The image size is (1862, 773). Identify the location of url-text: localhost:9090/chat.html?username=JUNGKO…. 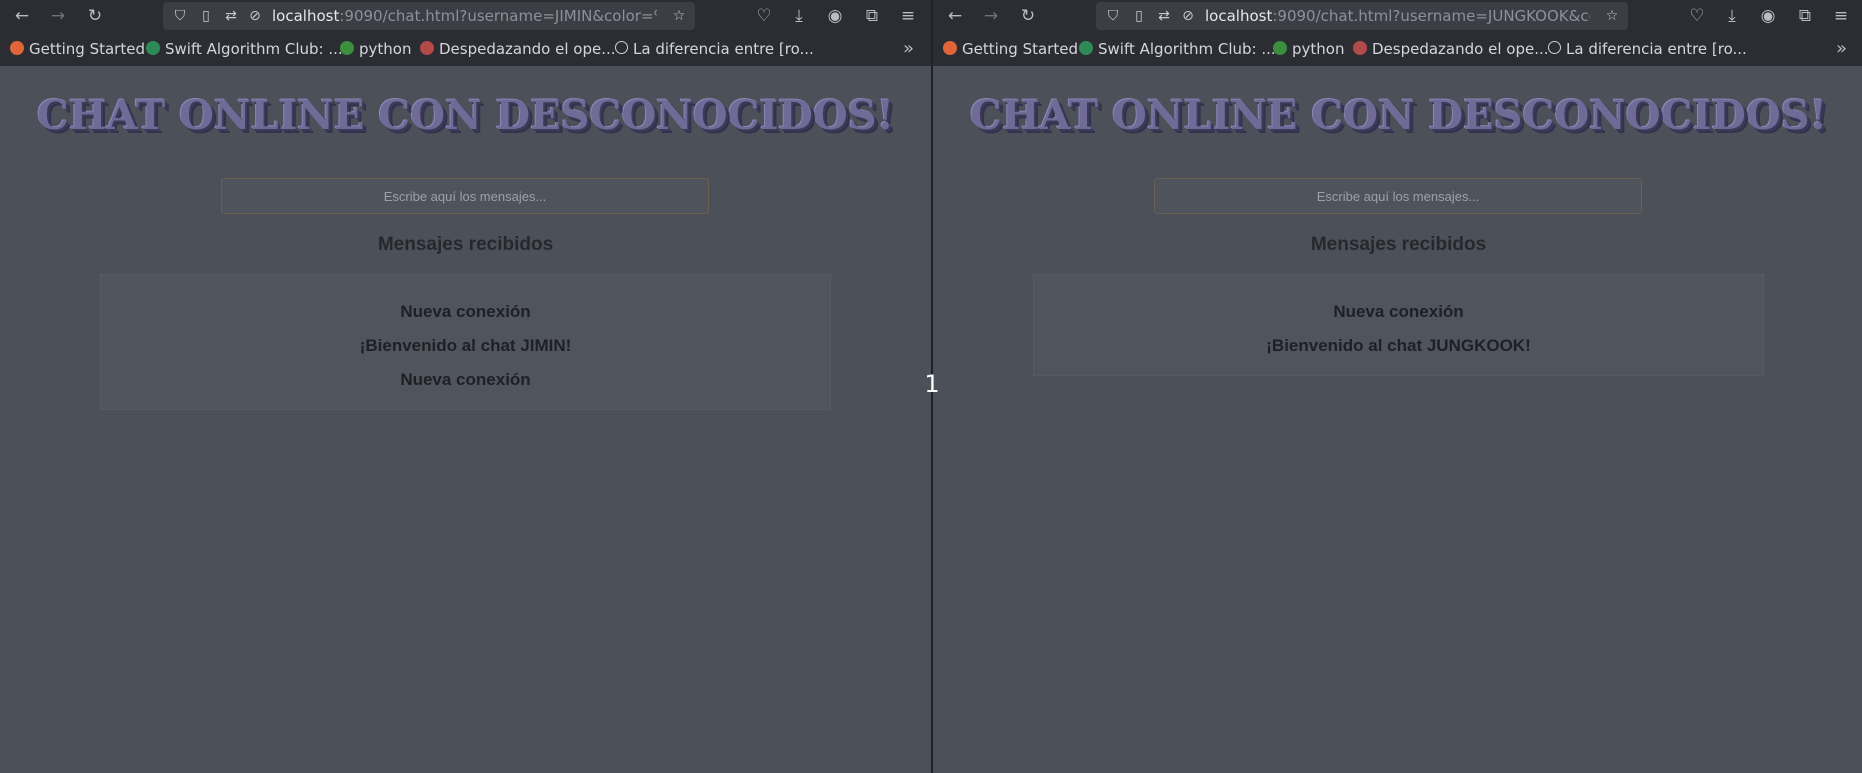
(1397, 16).